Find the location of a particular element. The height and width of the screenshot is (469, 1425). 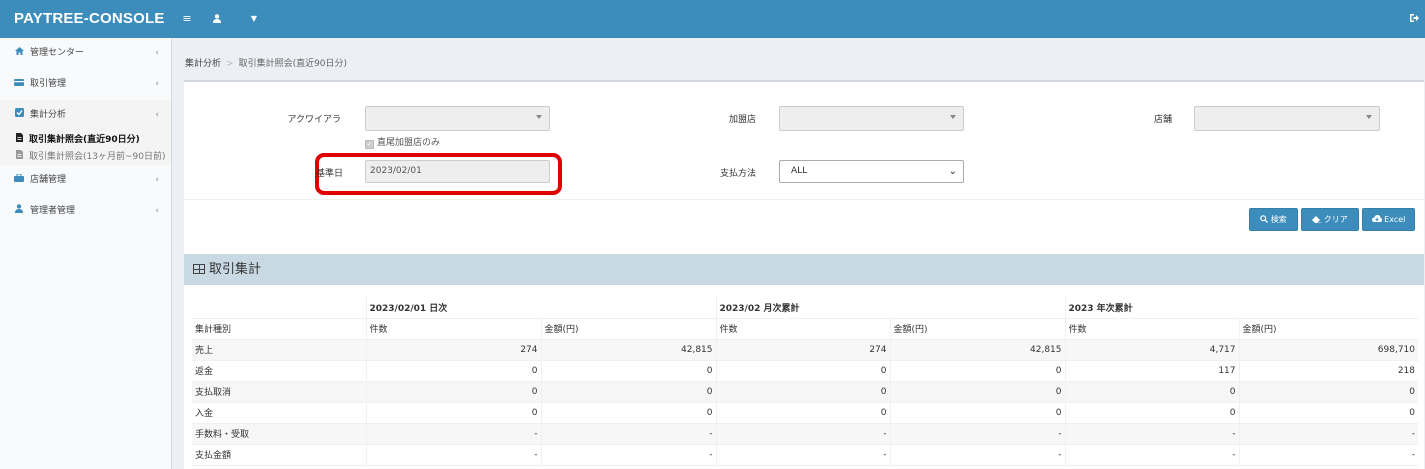

excel-button: Excel is located at coordinates (1388, 219).